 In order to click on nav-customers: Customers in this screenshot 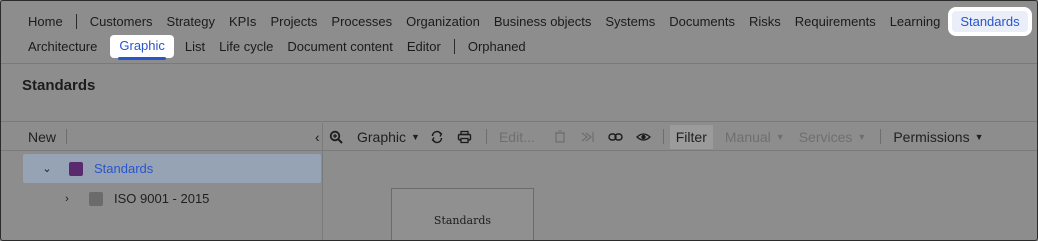, I will do `click(121, 21)`.